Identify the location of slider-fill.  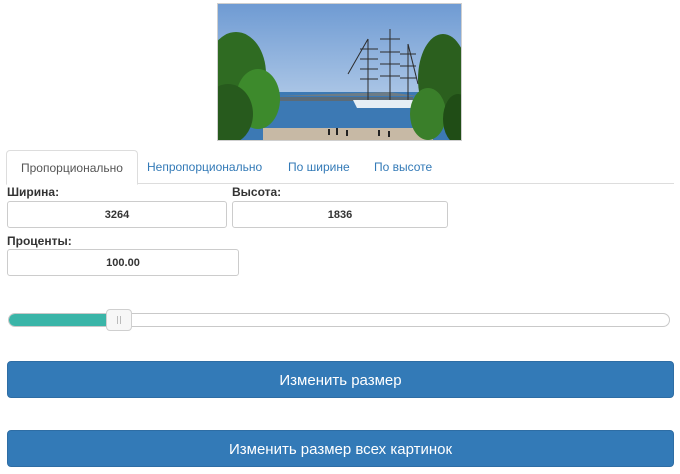
(64, 320).